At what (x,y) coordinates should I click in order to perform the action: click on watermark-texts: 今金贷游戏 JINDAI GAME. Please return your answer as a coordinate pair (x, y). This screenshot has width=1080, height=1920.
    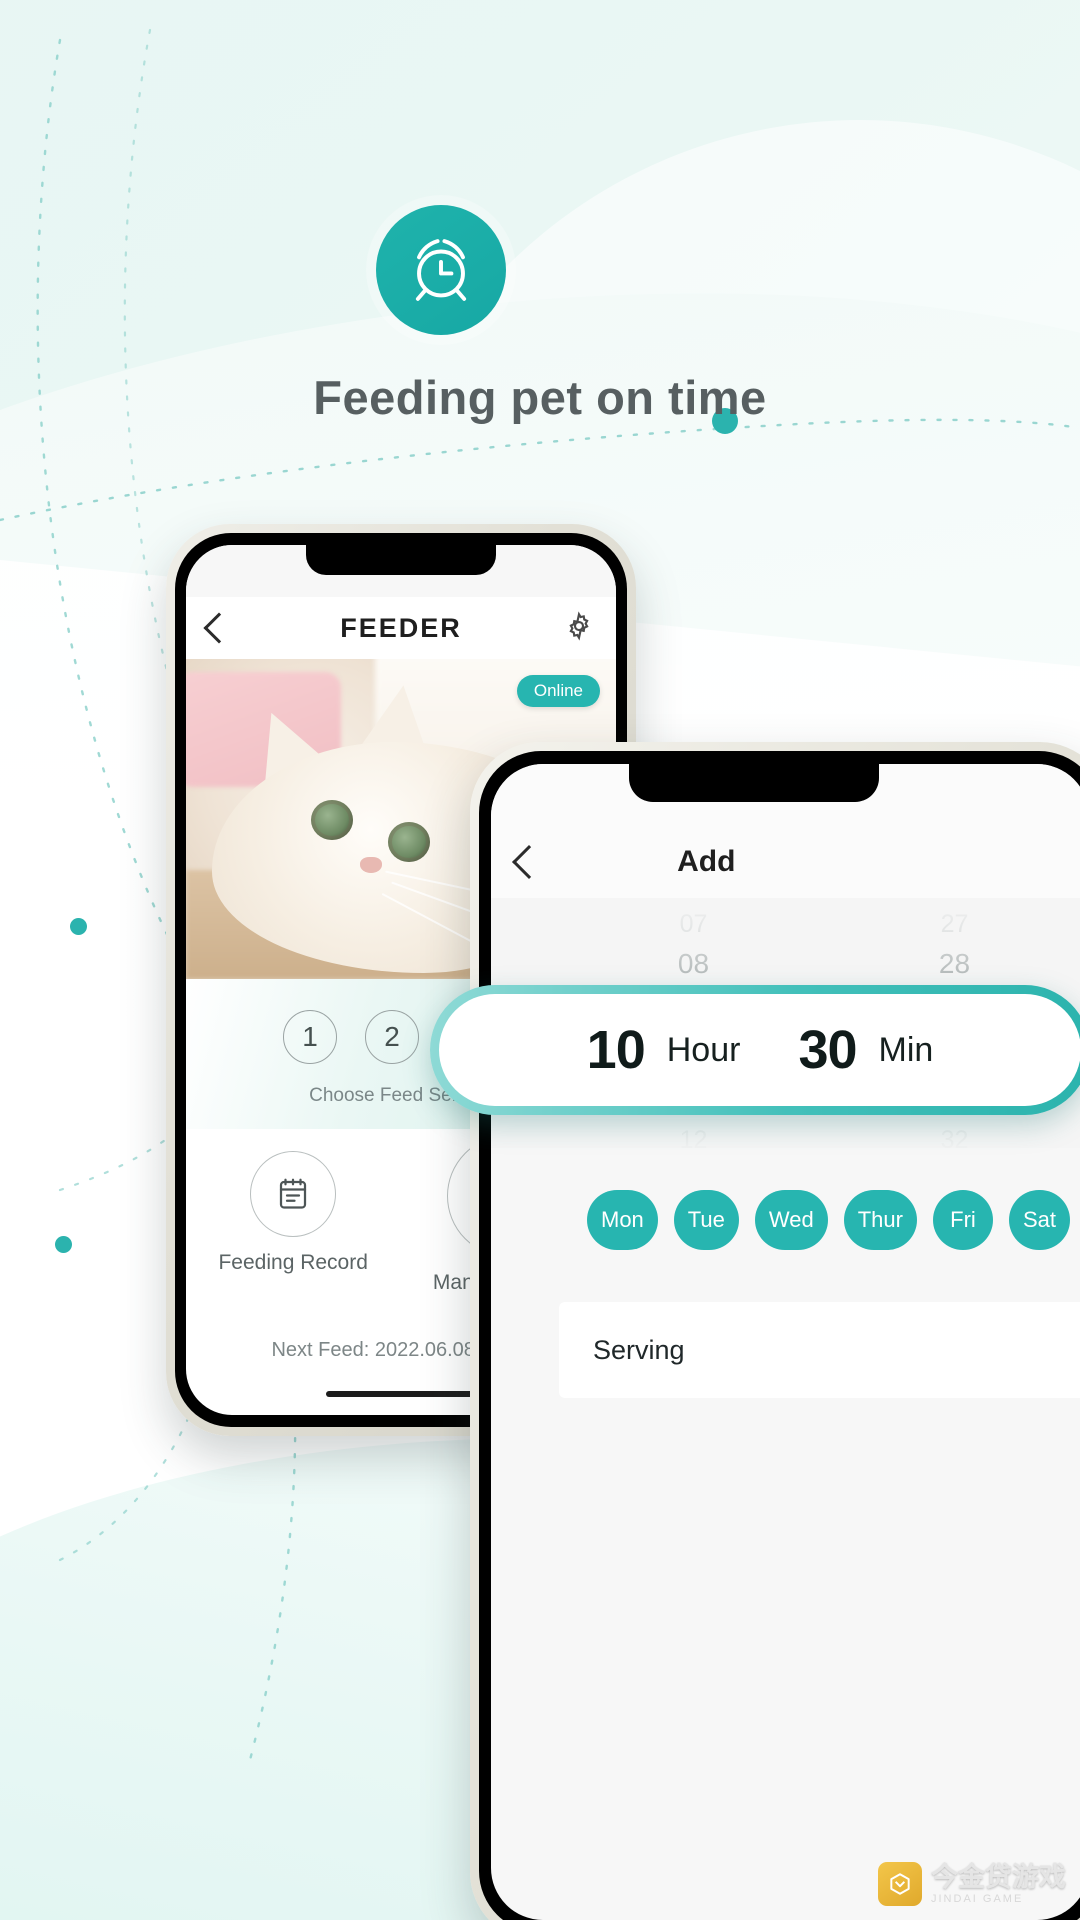
    Looking at the image, I should click on (998, 1883).